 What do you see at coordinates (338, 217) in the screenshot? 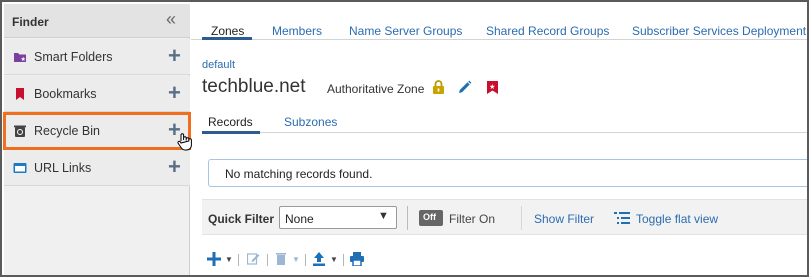
I see `quick-filter-select: None ▼` at bounding box center [338, 217].